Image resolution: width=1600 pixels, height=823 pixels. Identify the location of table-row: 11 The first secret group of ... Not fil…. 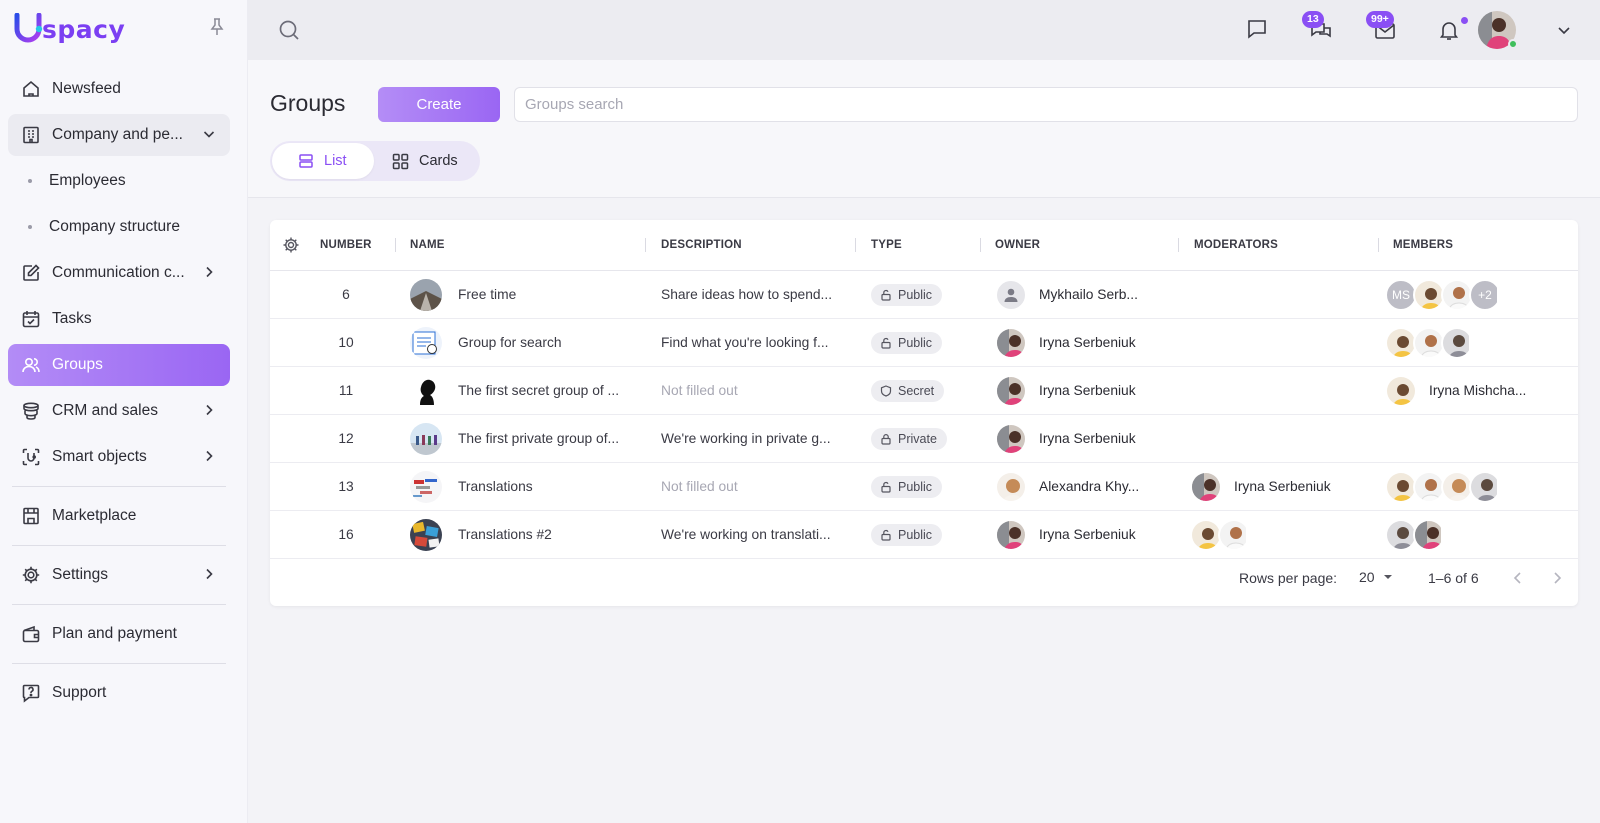
(924, 391).